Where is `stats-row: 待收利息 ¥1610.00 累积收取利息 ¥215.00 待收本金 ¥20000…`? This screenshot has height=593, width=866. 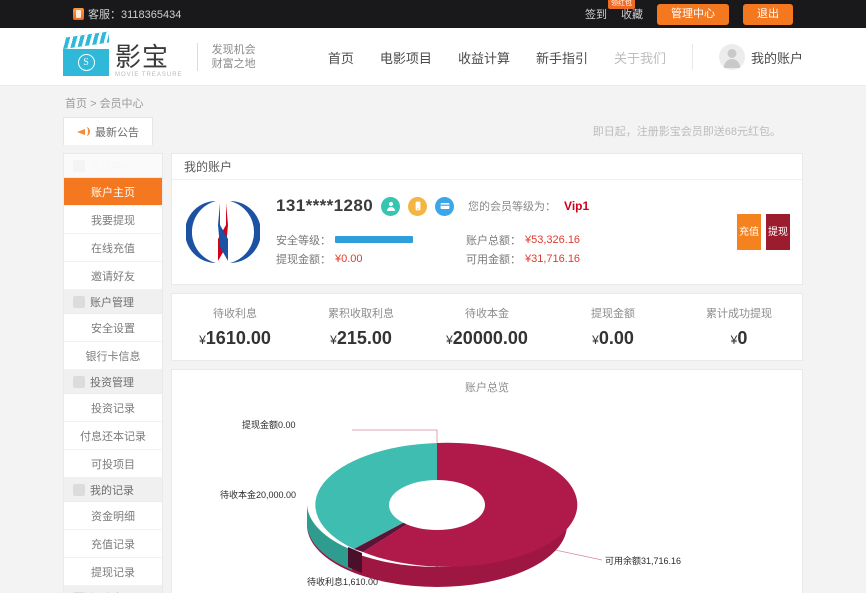
stats-row: 待收利息 ¥1610.00 累积收取利息 ¥215.00 待收本金 ¥20000… is located at coordinates (487, 327).